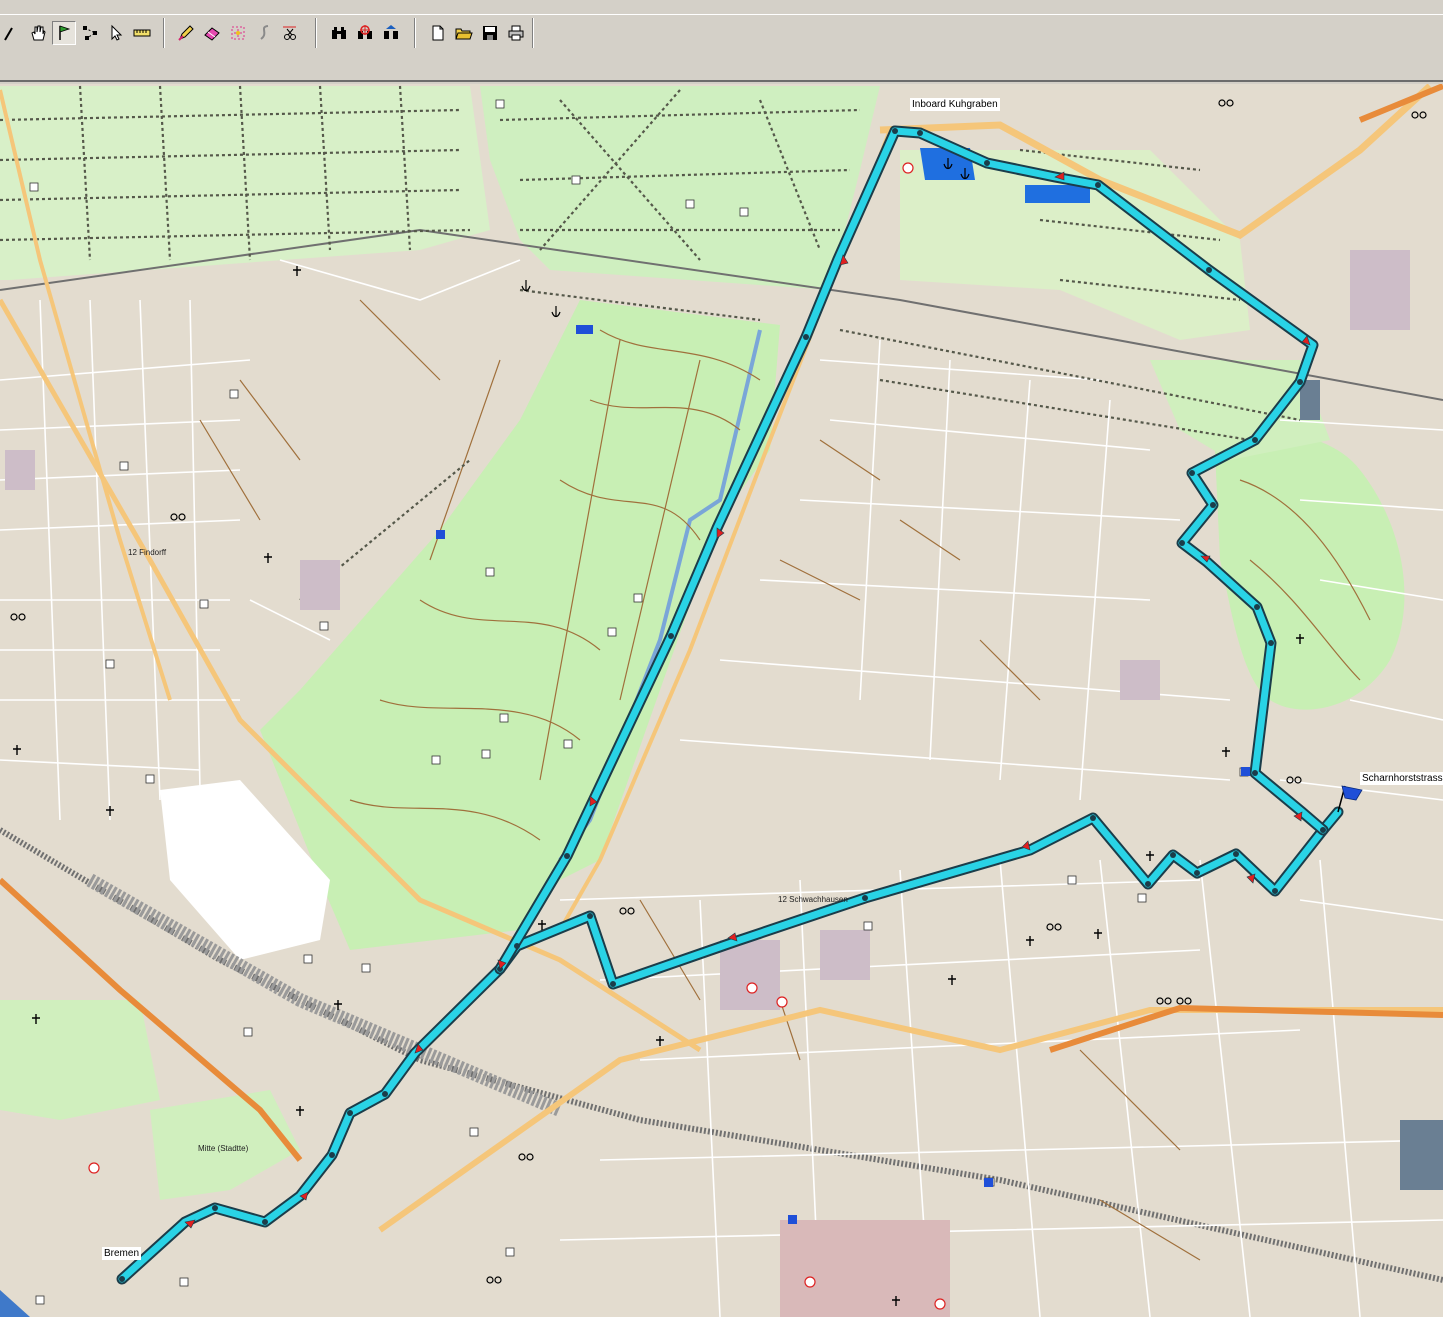 This screenshot has height=1317, width=1443. Describe the element at coordinates (955, 104) in the screenshot. I see `map-label-inboard-kuhgraben: Inboard Kuhgraben` at that location.